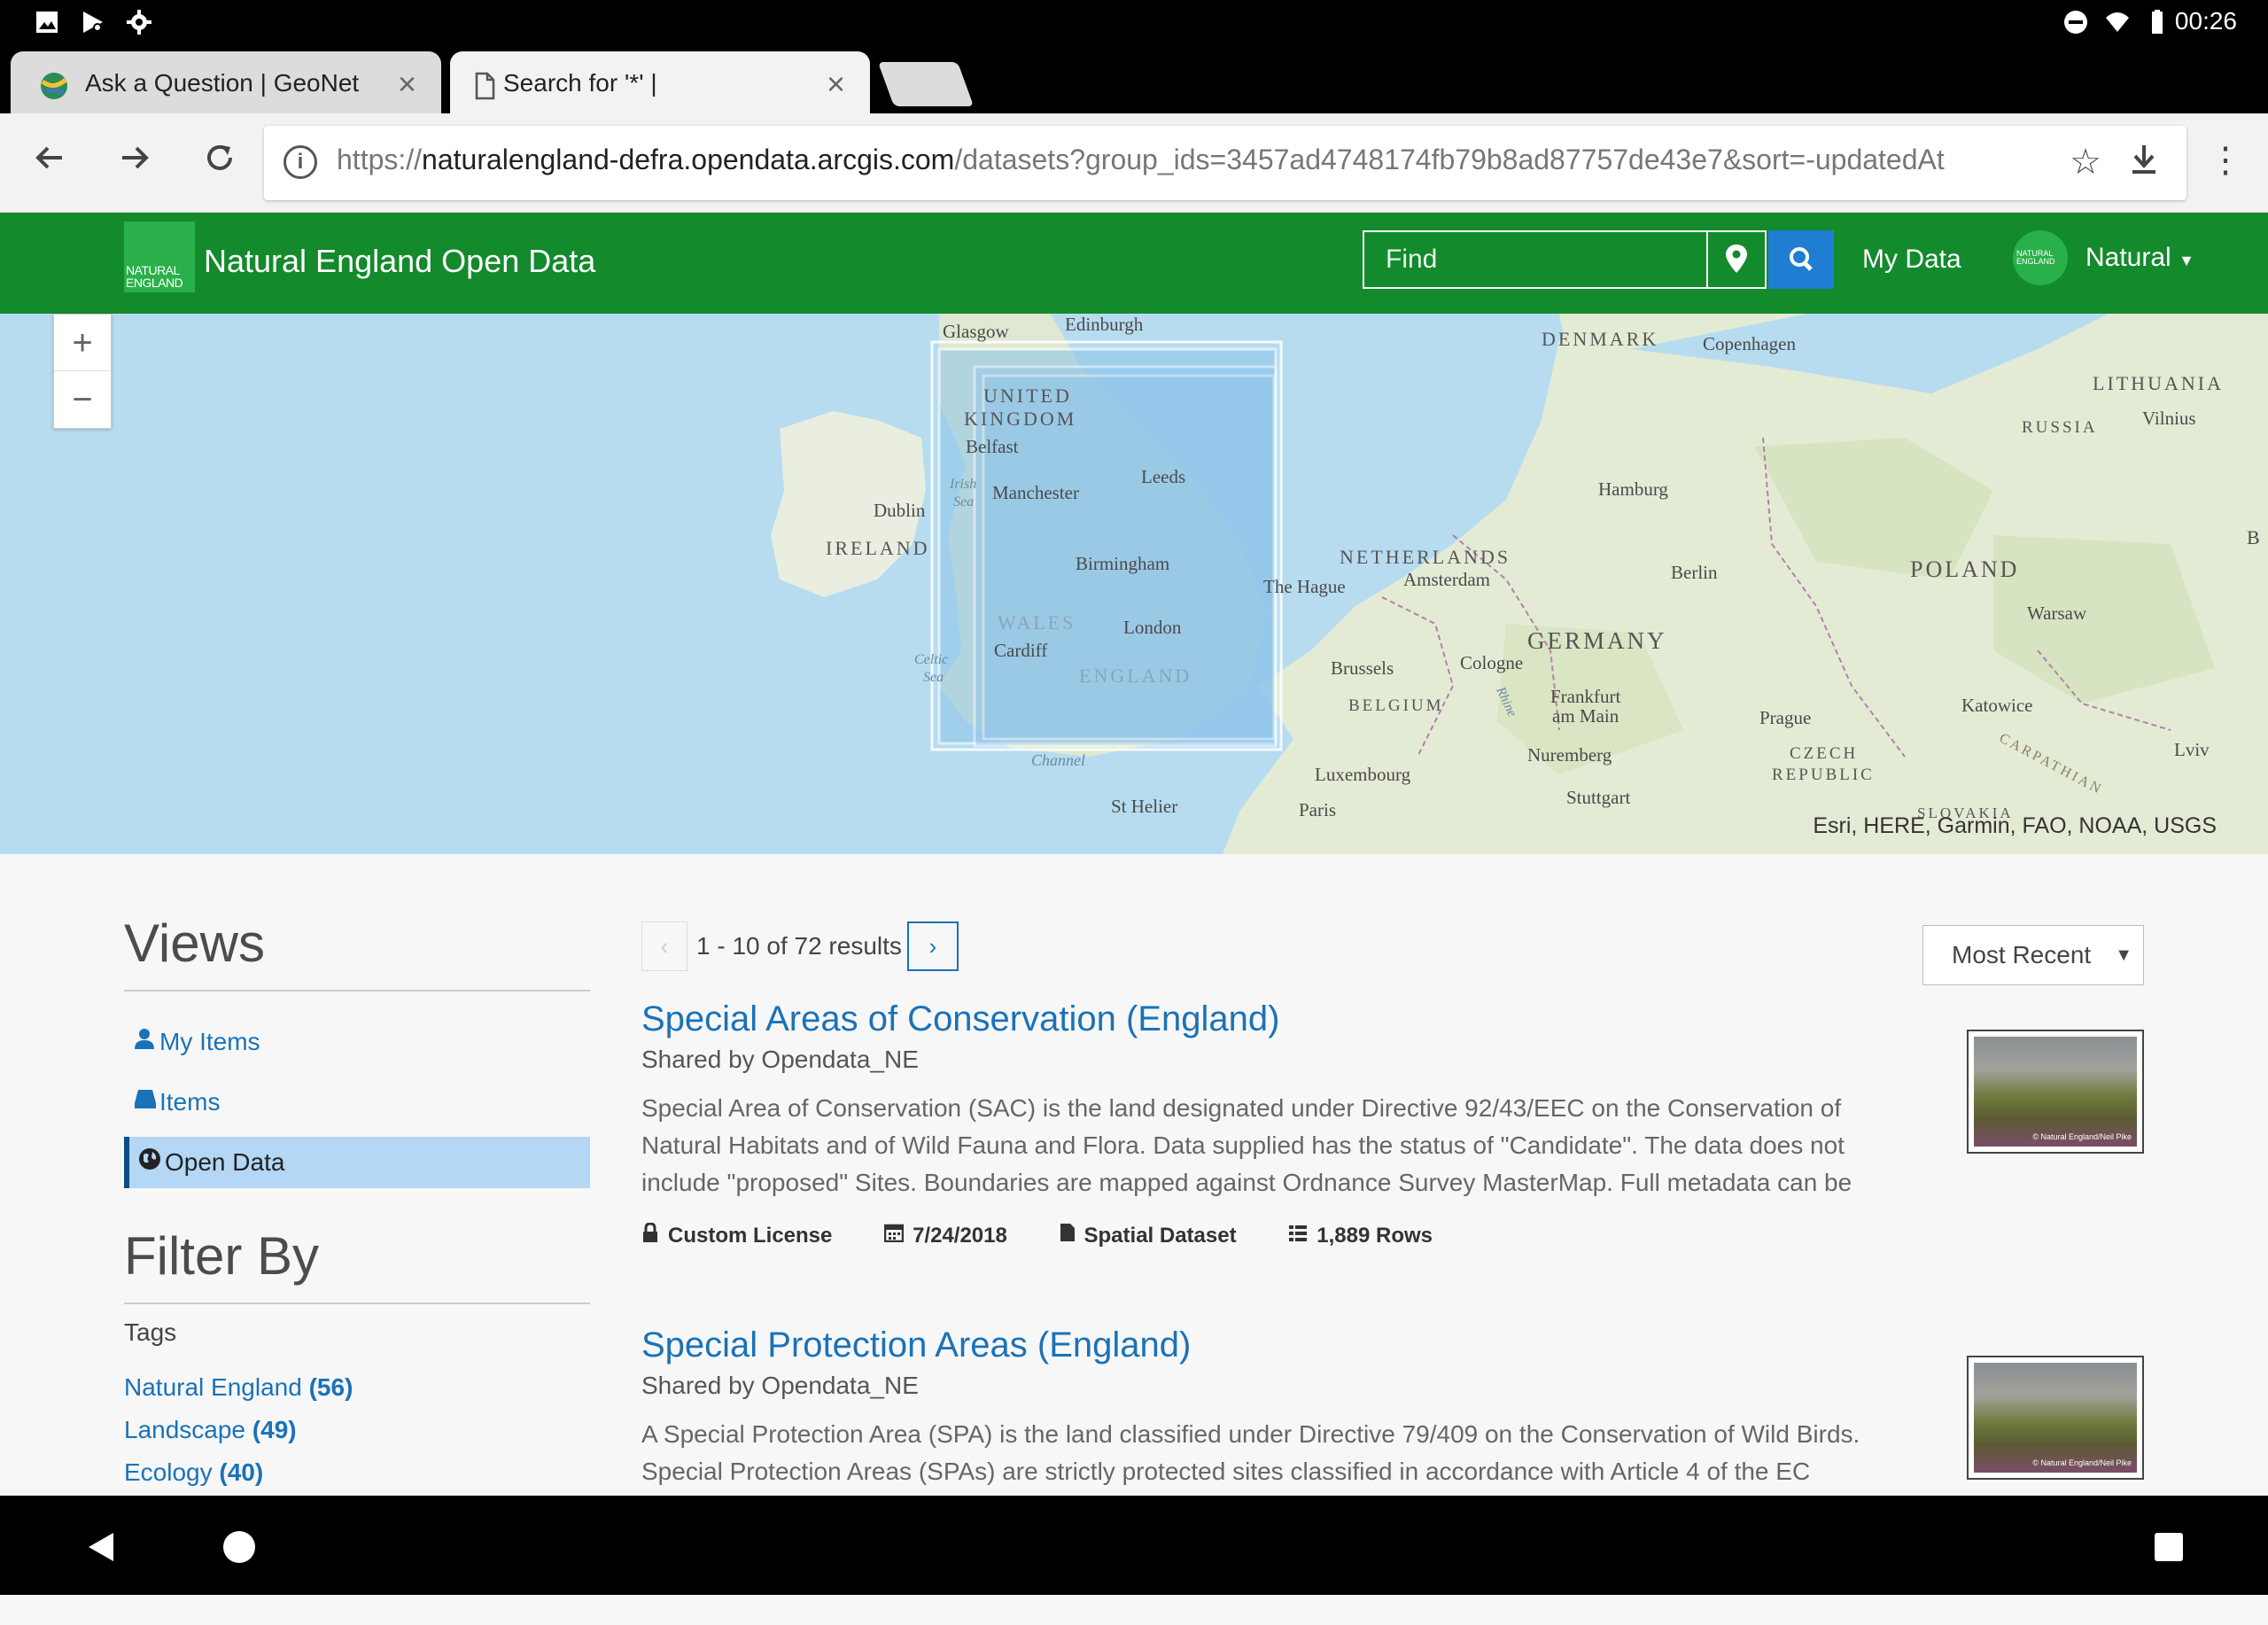 This screenshot has width=2268, height=1625. Describe the element at coordinates (2060, 427) in the screenshot. I see `map-label-russia: RUSSIA` at that location.